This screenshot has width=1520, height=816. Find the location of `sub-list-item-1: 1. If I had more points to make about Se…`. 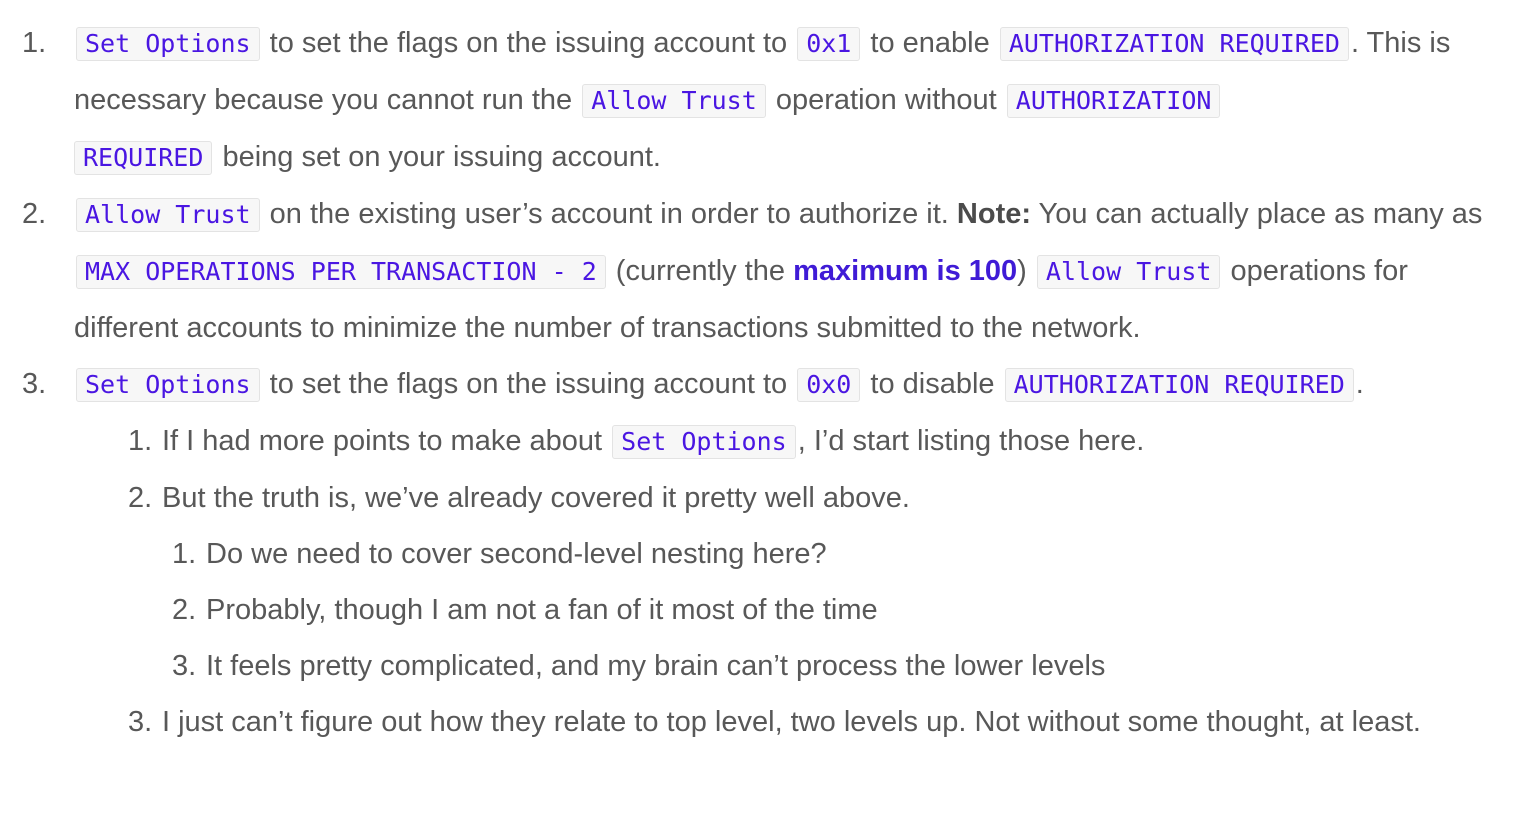

sub-list-item-1: 1. If I had more points to make about Se… is located at coordinates (811, 441).